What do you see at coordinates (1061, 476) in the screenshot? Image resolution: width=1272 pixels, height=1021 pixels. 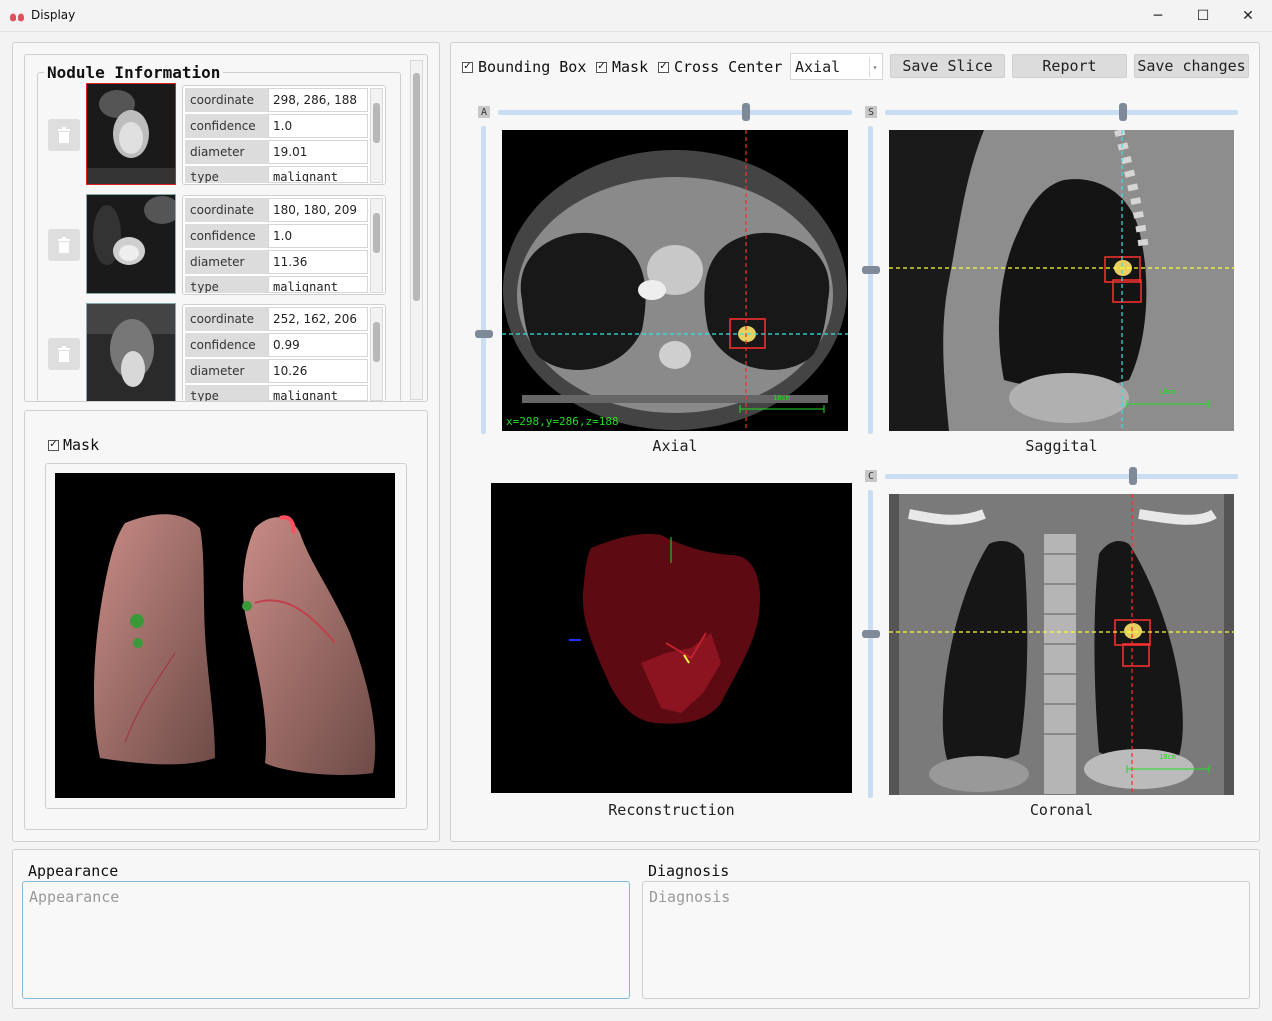 I see `coronal-h-slider` at bounding box center [1061, 476].